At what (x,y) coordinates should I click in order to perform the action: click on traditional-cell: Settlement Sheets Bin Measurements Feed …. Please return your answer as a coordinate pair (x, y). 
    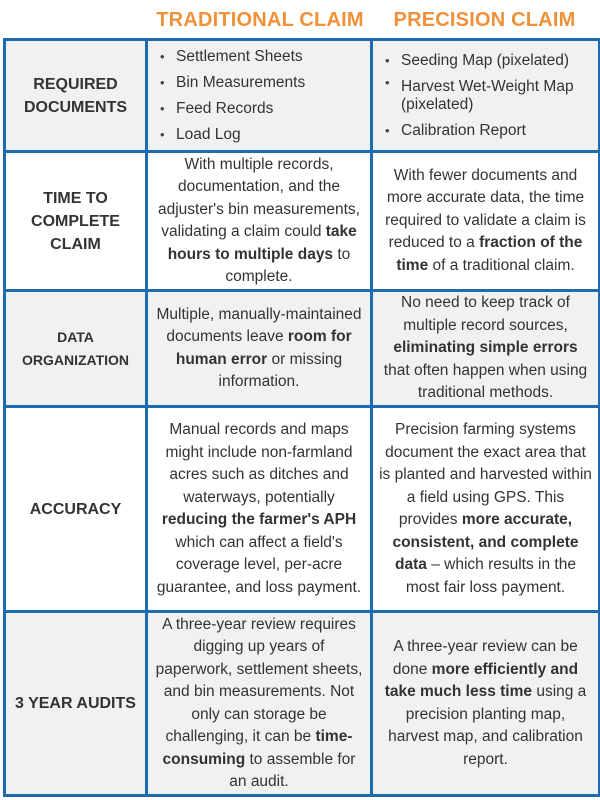
    Looking at the image, I should click on (259, 95).